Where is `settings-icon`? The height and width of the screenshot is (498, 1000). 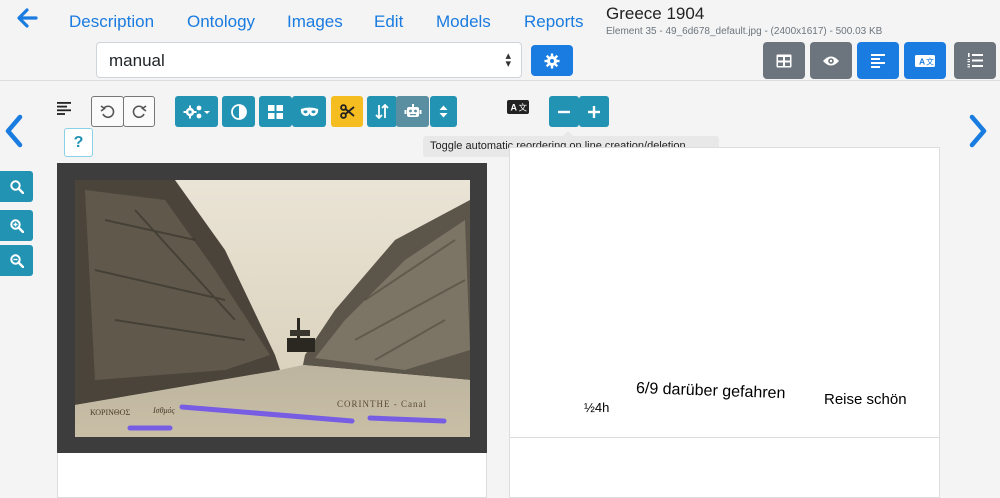 settings-icon is located at coordinates (196, 111).